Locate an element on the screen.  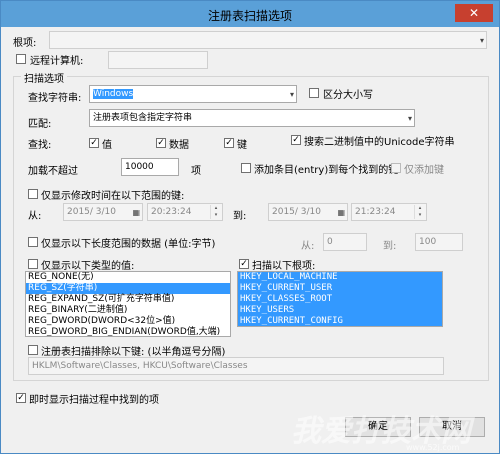
limit-label: 加载不超过 is located at coordinates (53, 171).